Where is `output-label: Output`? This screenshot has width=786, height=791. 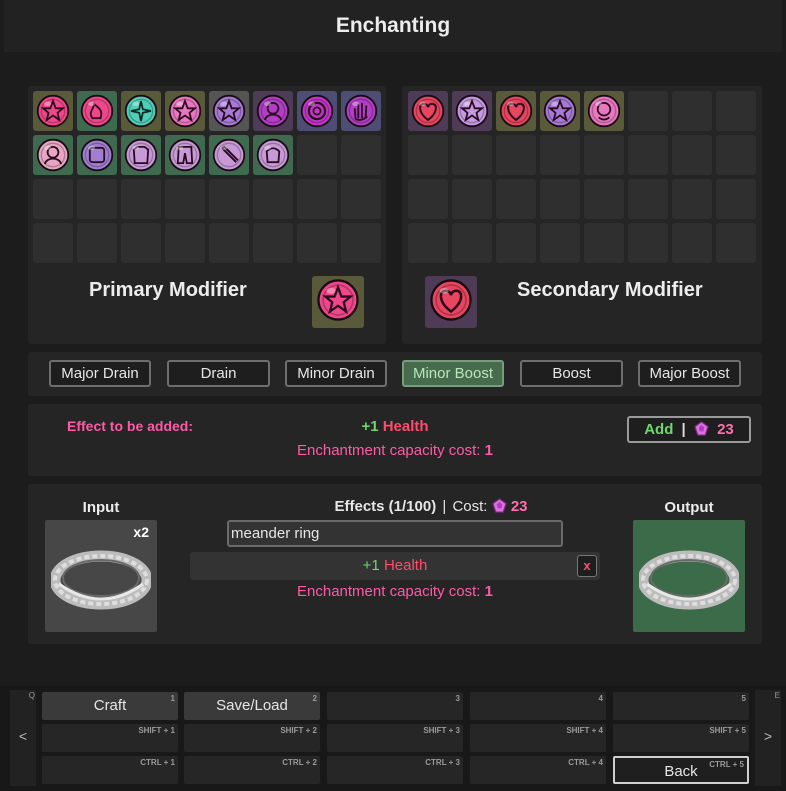 output-label: Output is located at coordinates (689, 507).